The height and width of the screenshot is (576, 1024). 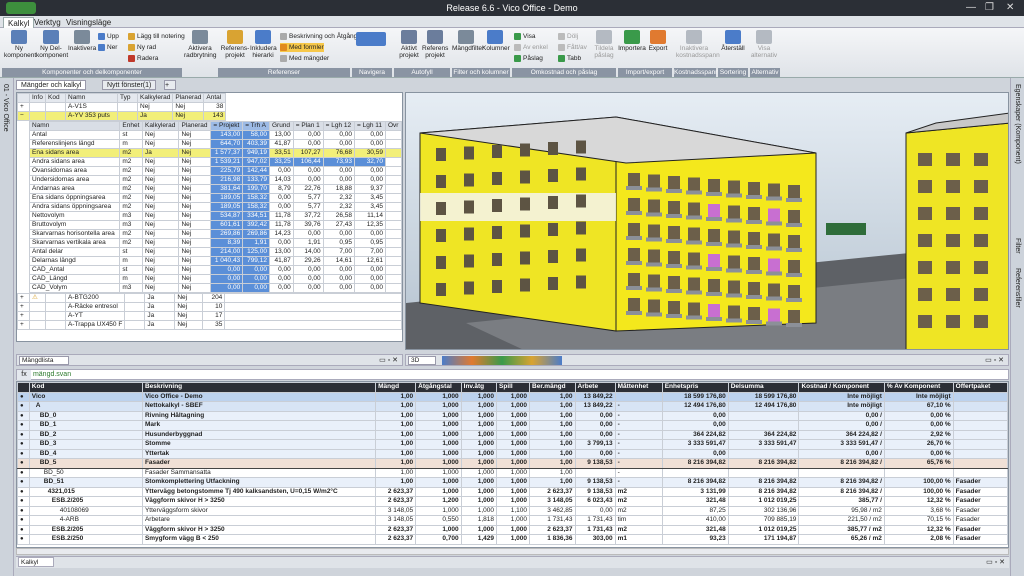 I want to click on assign-markup-button: Tildela påslag, so click(x=604, y=44).